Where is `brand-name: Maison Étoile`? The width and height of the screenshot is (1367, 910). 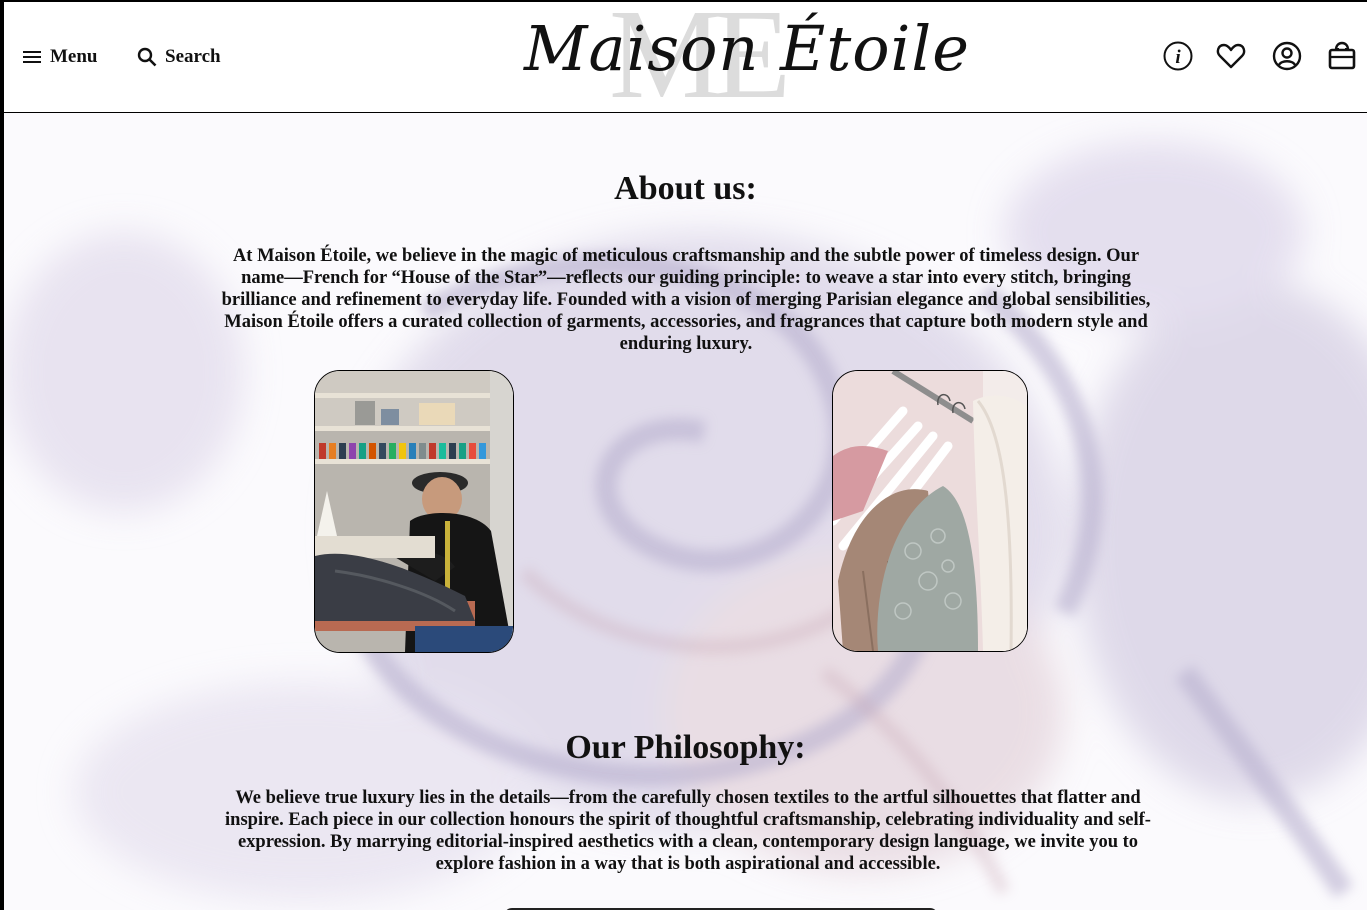
brand-name: Maison Étoile is located at coordinates (747, 48).